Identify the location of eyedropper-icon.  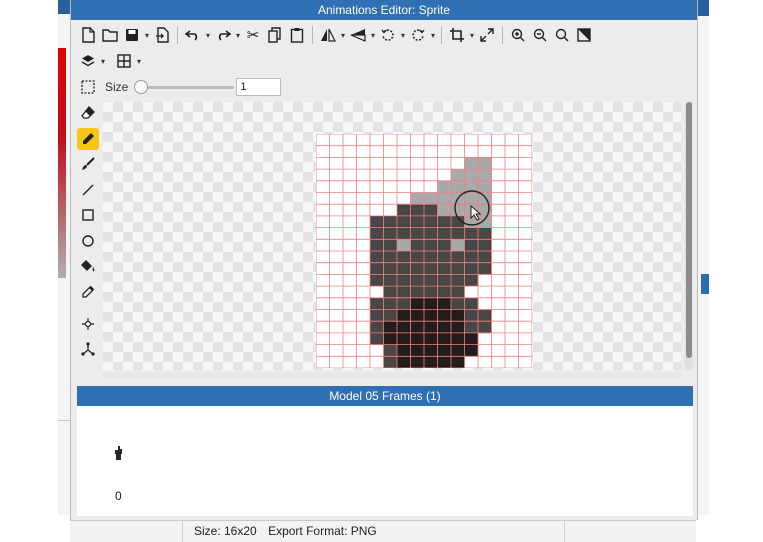
(88, 292).